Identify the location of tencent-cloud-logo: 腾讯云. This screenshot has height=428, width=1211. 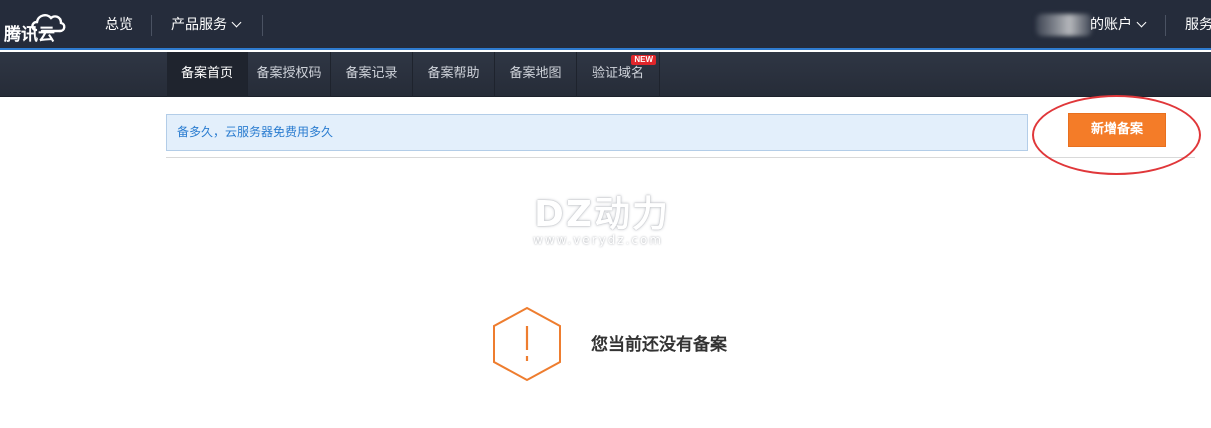
(35, 27).